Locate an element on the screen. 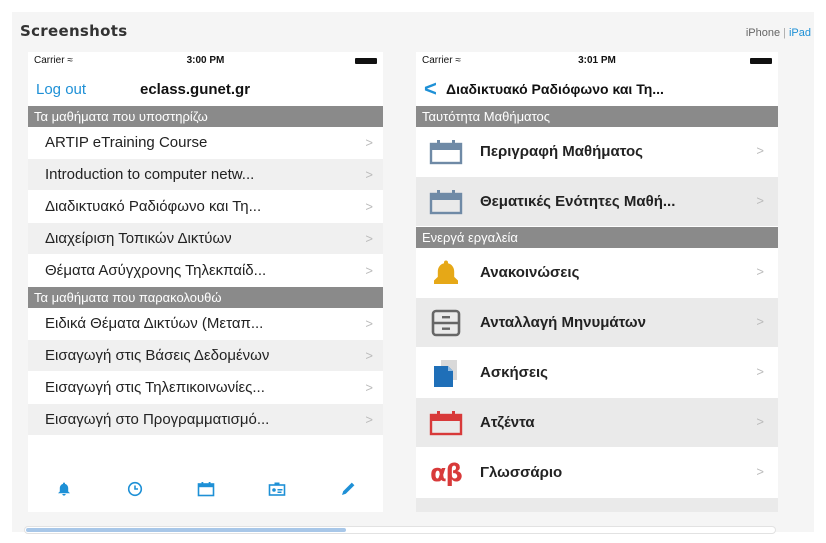 The width and height of the screenshot is (826, 543). course-row: Εισαγωγή στο Προγραμματισμό... > is located at coordinates (205, 420).